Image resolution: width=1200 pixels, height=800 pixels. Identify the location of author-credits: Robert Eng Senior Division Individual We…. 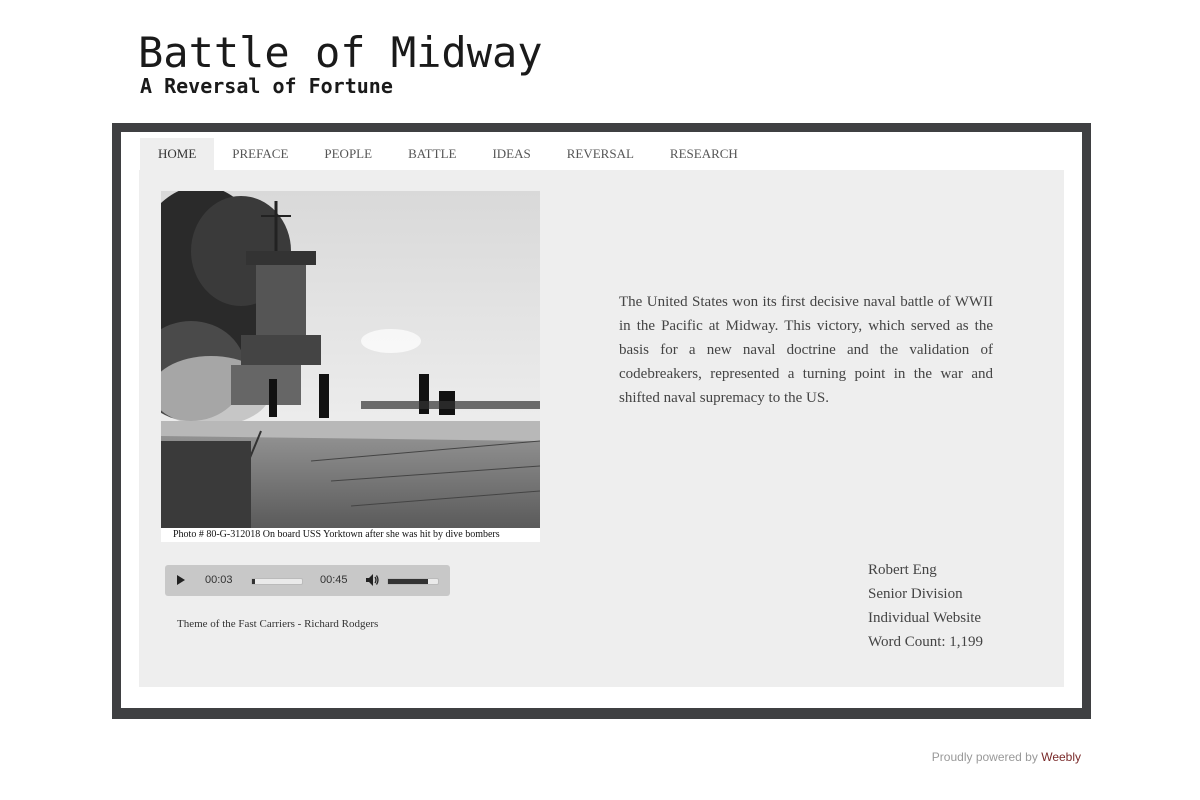
(925, 606).